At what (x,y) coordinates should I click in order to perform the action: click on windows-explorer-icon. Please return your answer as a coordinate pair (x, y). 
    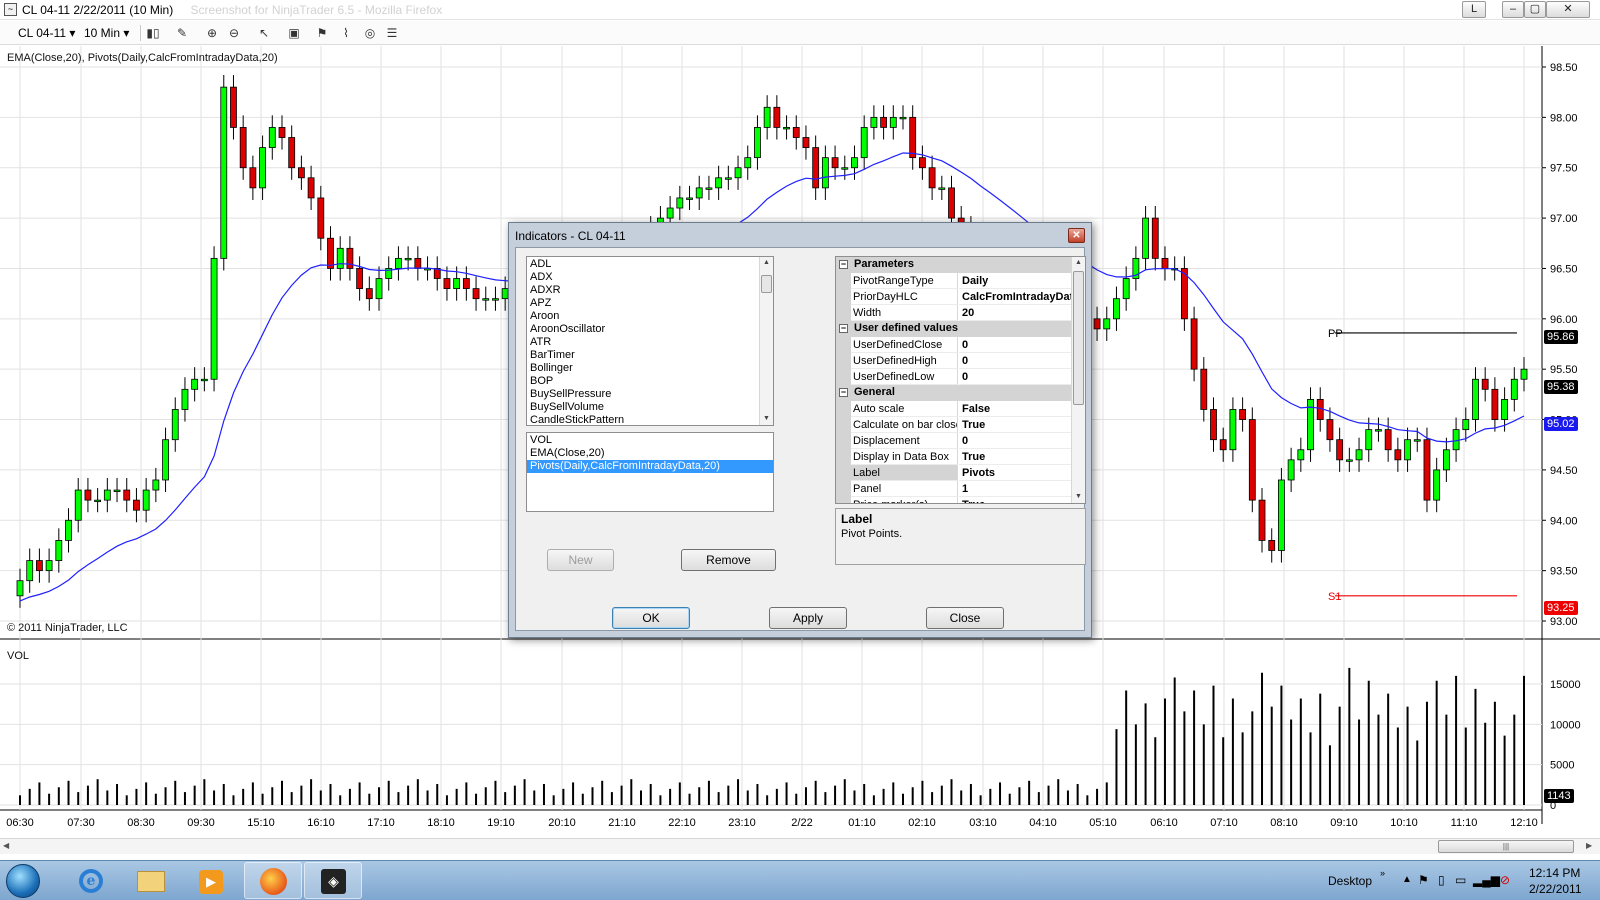
    Looking at the image, I should click on (151, 880).